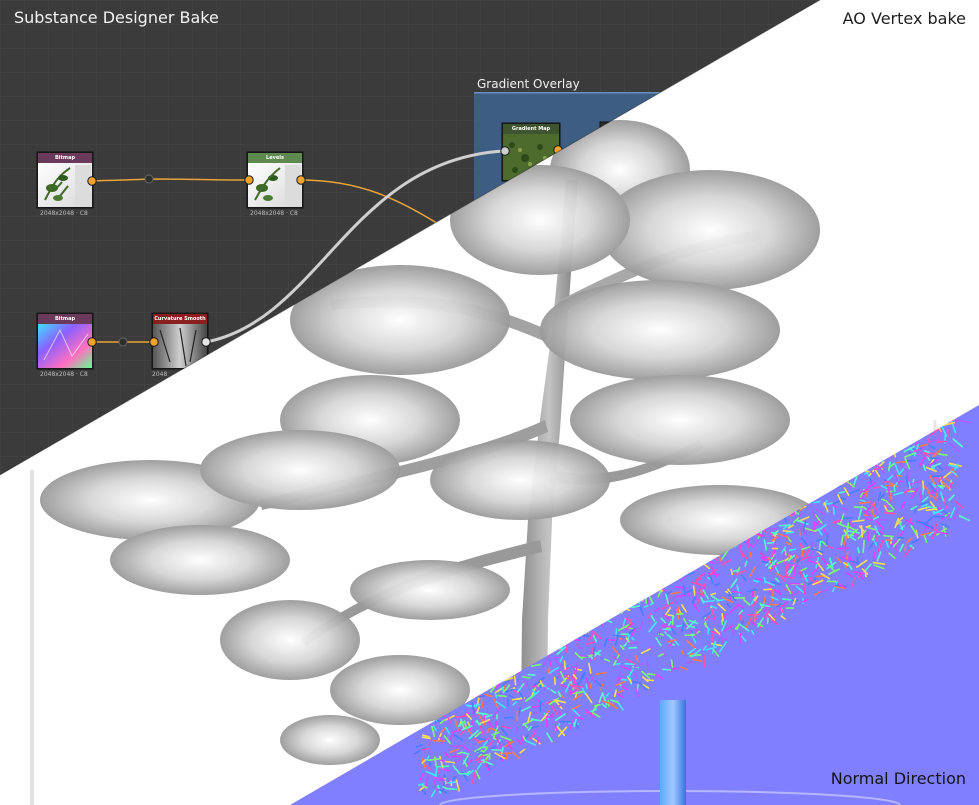 Image resolution: width=979 pixels, height=805 pixels. Describe the element at coordinates (160, 374) in the screenshot. I see `node-resolution: 2048` at that location.